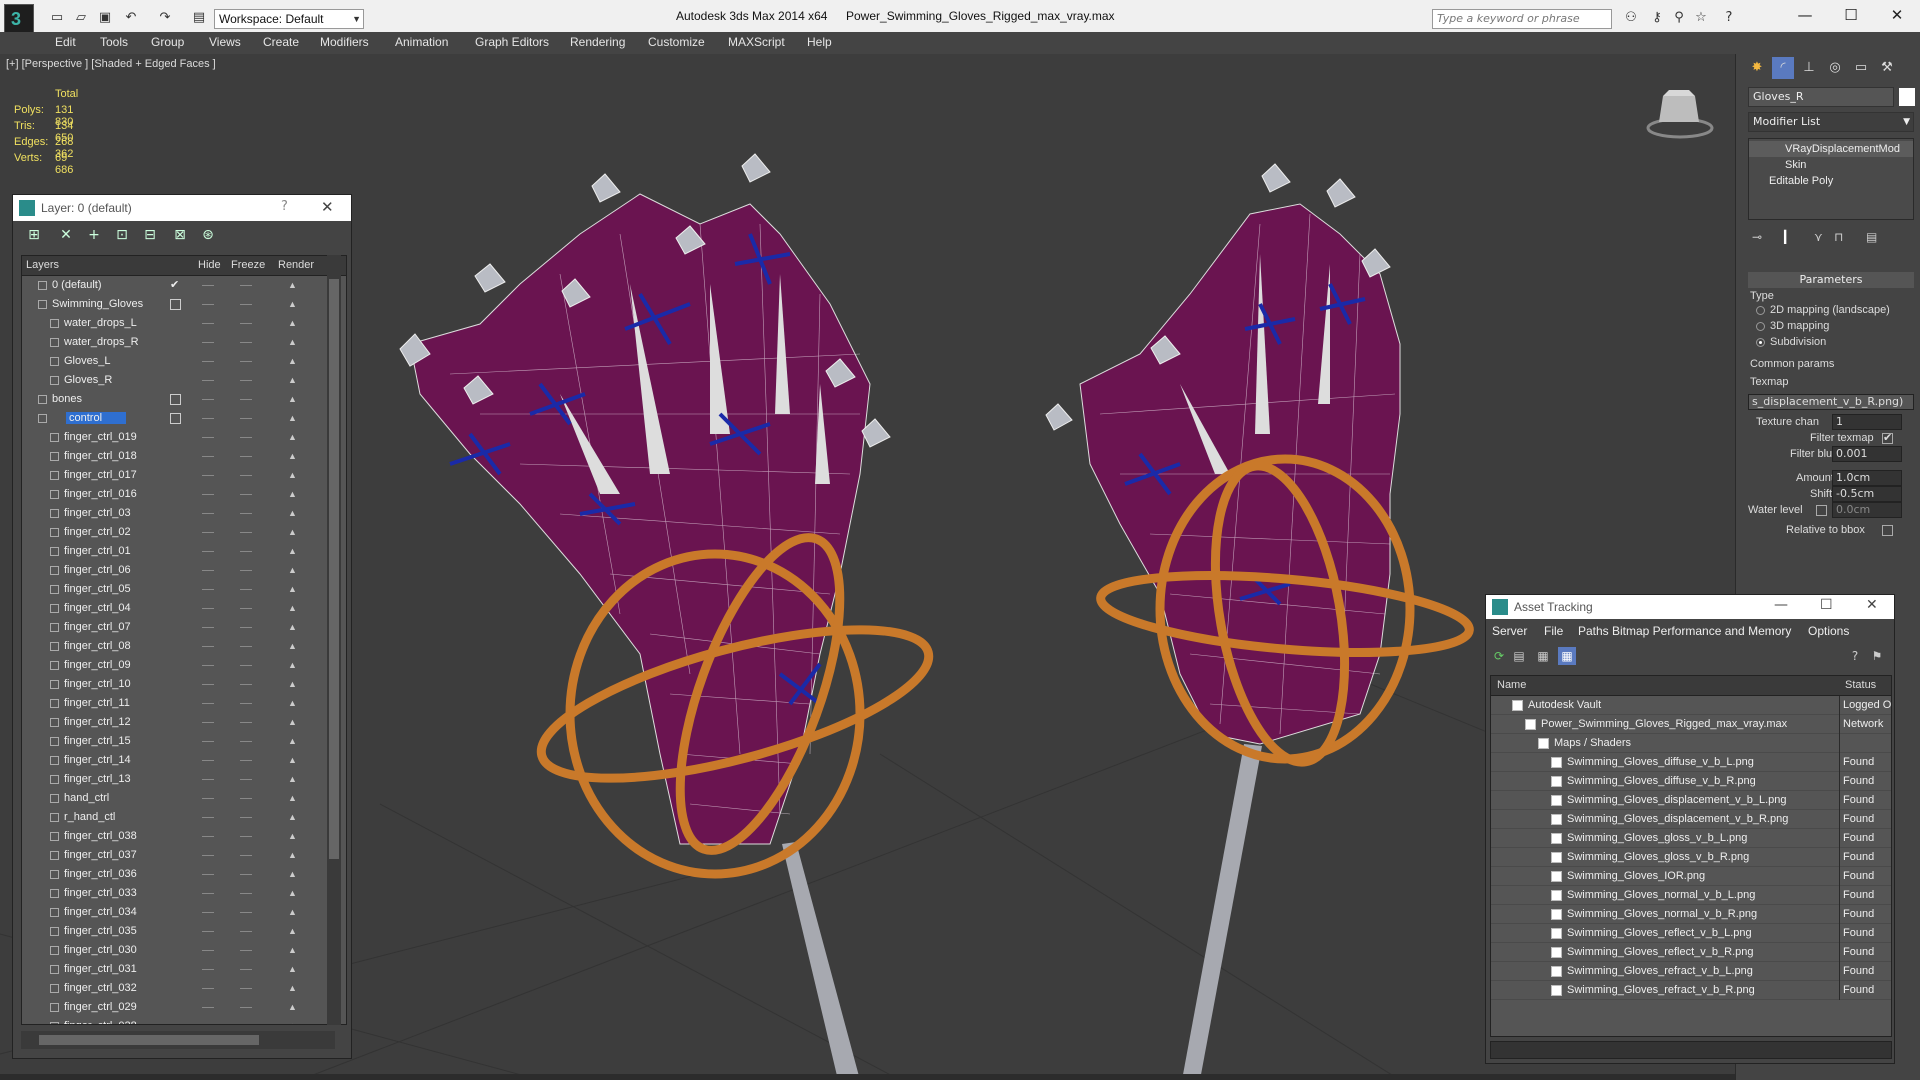 The width and height of the screenshot is (1920, 1080). Describe the element at coordinates (1593, 631) in the screenshot. I see `asset-menu-paths: Paths` at that location.